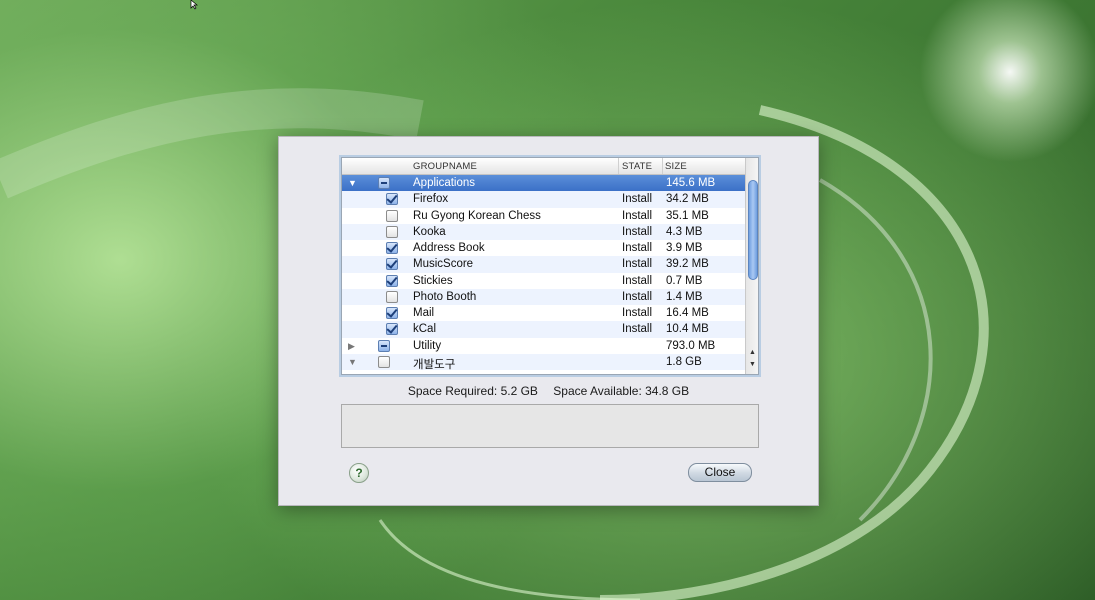  What do you see at coordinates (443, 264) in the screenshot?
I see `package-name: MusicScore` at bounding box center [443, 264].